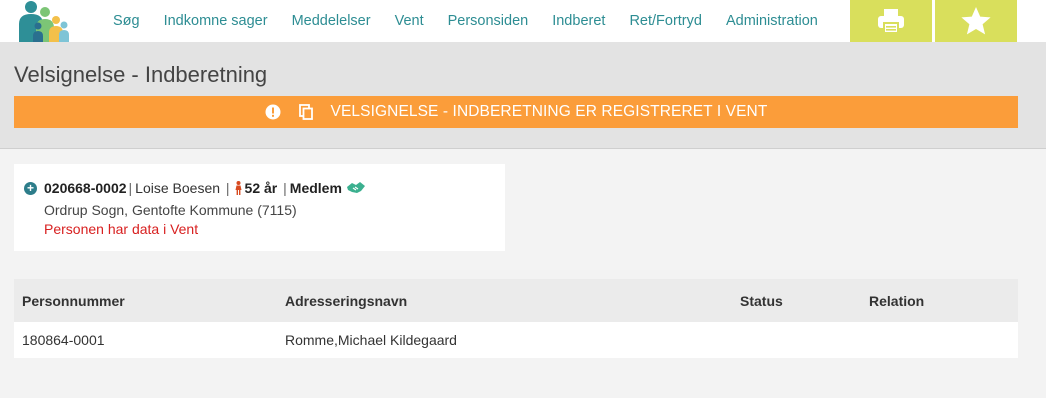  I want to click on copy-icon, so click(305, 112).